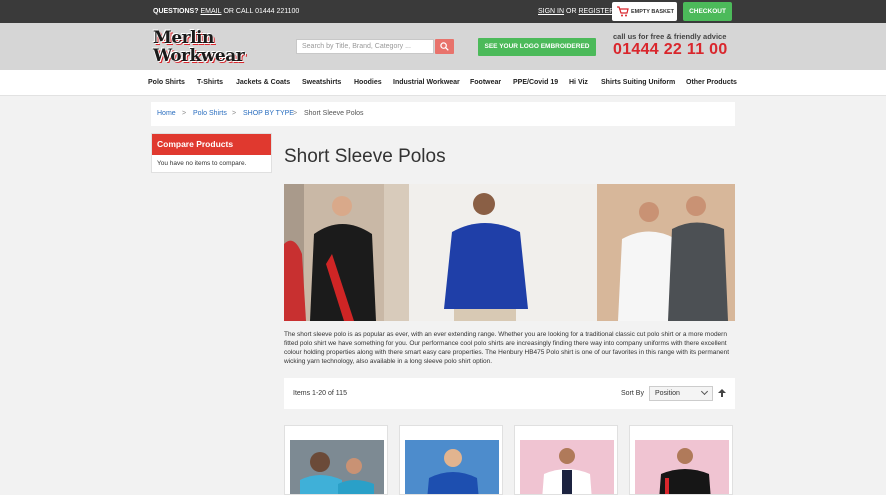 The image size is (886, 495). What do you see at coordinates (551, 11) in the screenshot?
I see `sign-in-link: SIGN IN` at bounding box center [551, 11].